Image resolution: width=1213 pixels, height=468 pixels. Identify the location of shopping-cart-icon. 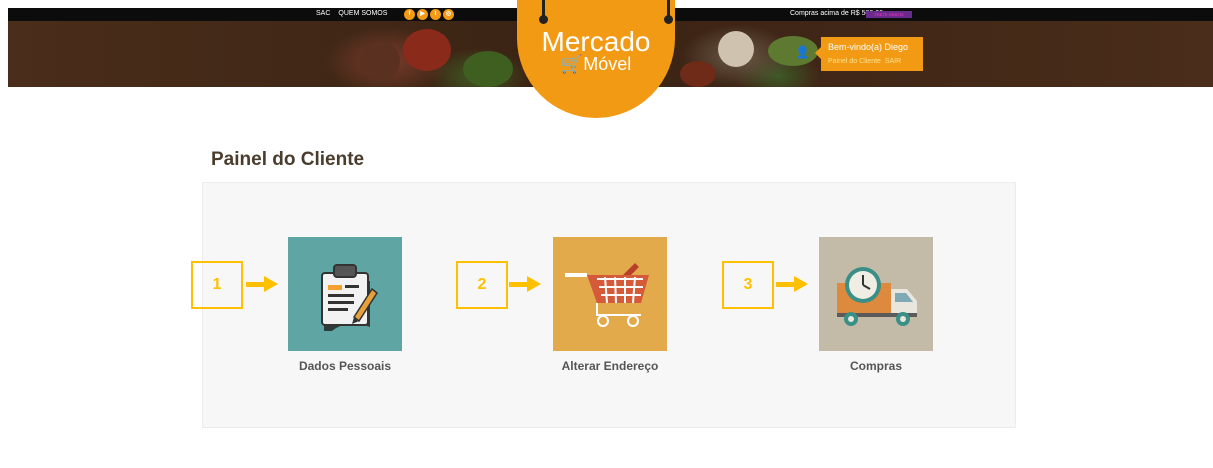
(607, 295).